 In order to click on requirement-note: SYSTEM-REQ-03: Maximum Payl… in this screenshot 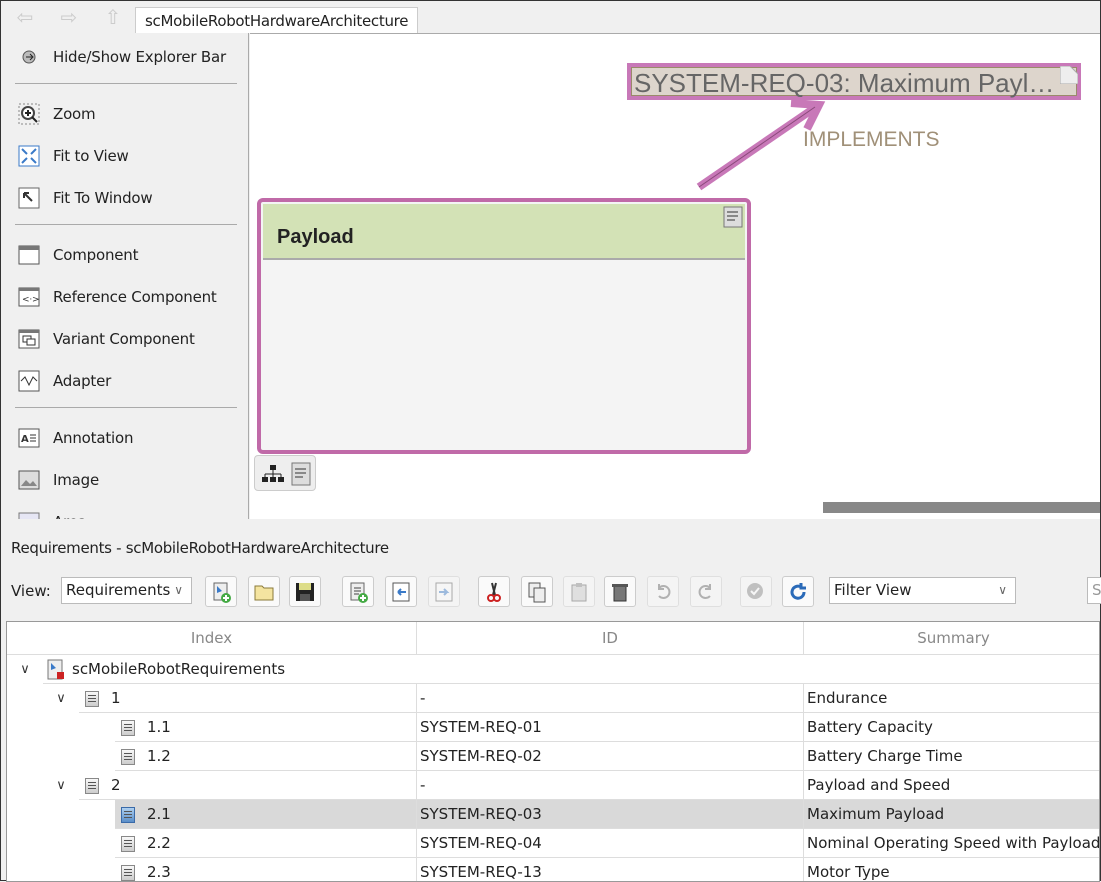, I will do `click(854, 81)`.